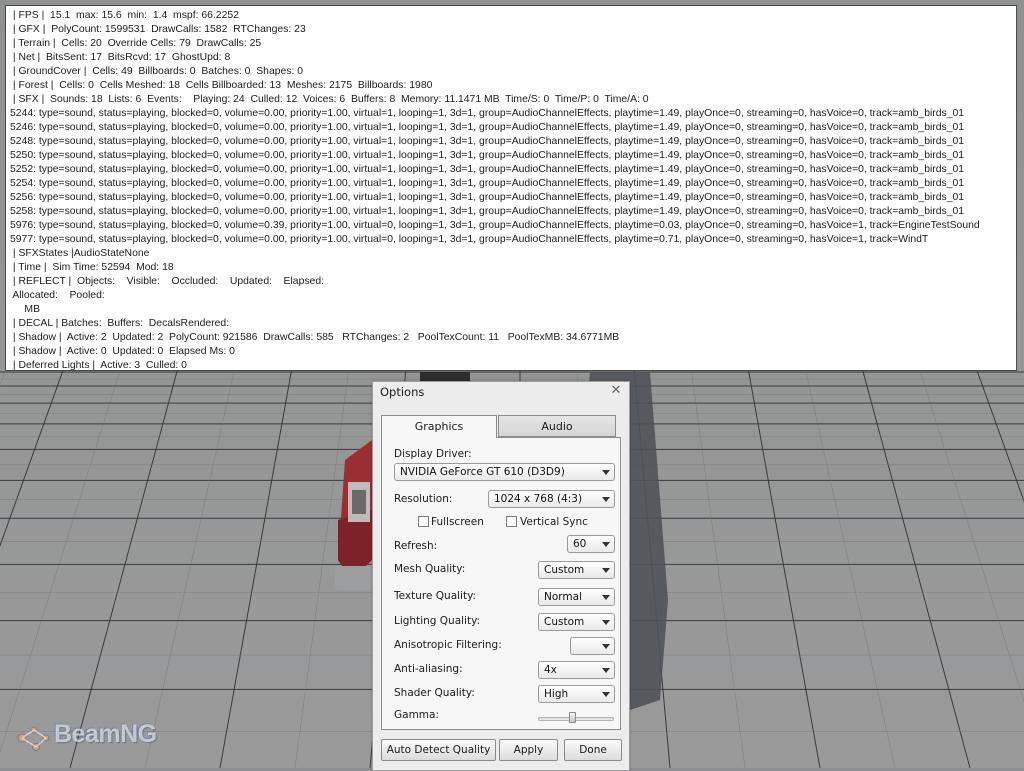 The width and height of the screenshot is (1024, 771). Describe the element at coordinates (105, 733) in the screenshot. I see `logo-text: BeamNG` at that location.